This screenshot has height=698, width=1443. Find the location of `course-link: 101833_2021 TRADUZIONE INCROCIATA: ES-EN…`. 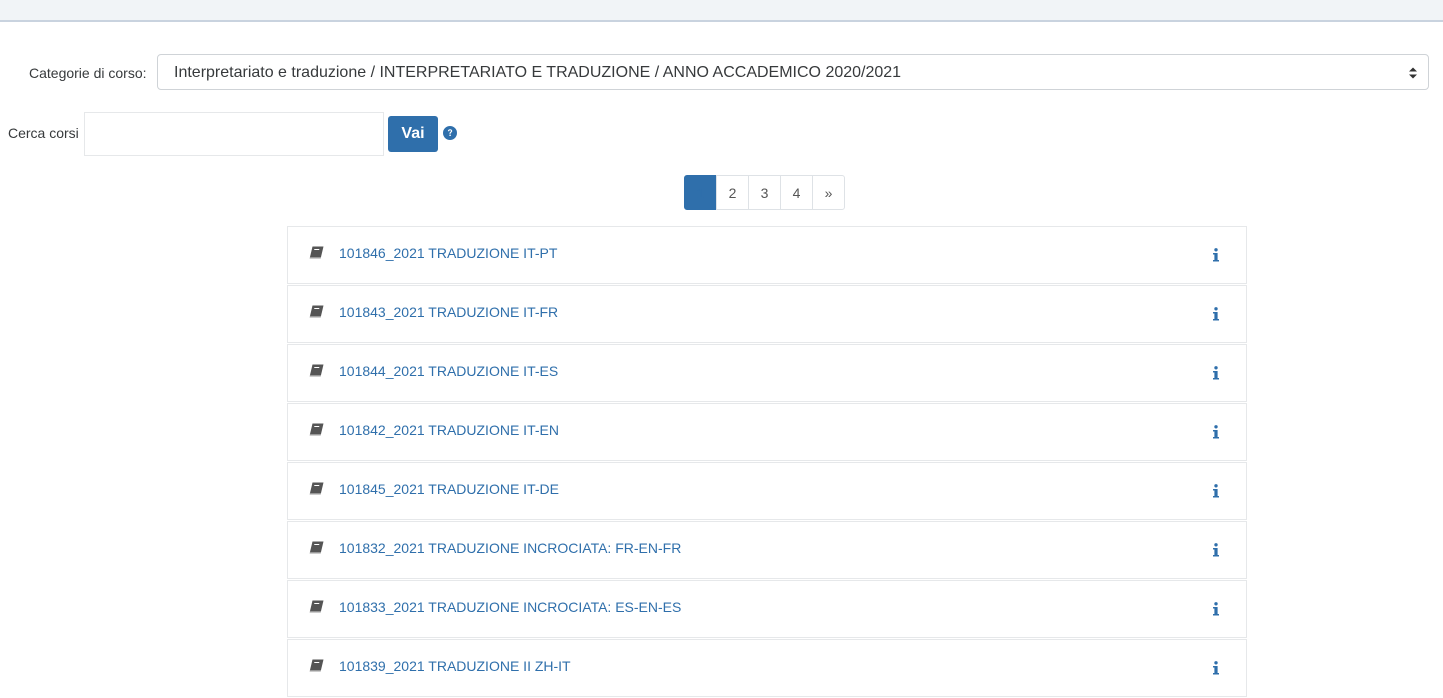

course-link: 101833_2021 TRADUZIONE INCROCIATA: ES-EN… is located at coordinates (510, 607).